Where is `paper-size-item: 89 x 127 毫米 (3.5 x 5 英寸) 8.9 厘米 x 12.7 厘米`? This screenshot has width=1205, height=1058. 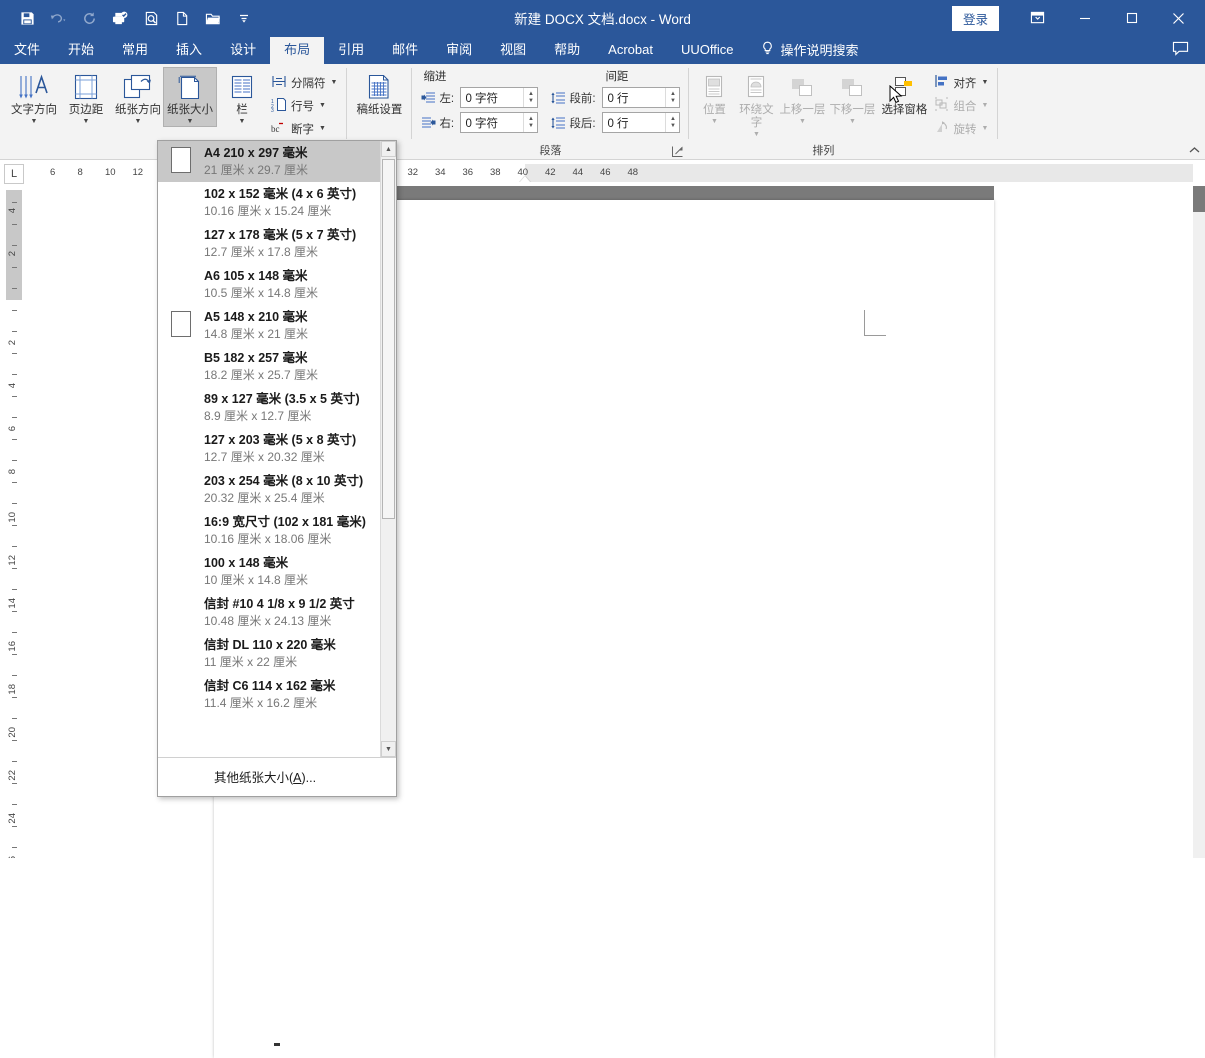 paper-size-item: 89 x 127 毫米 (3.5 x 5 英寸) 8.9 厘米 x 12.7 厘米 is located at coordinates (269, 407).